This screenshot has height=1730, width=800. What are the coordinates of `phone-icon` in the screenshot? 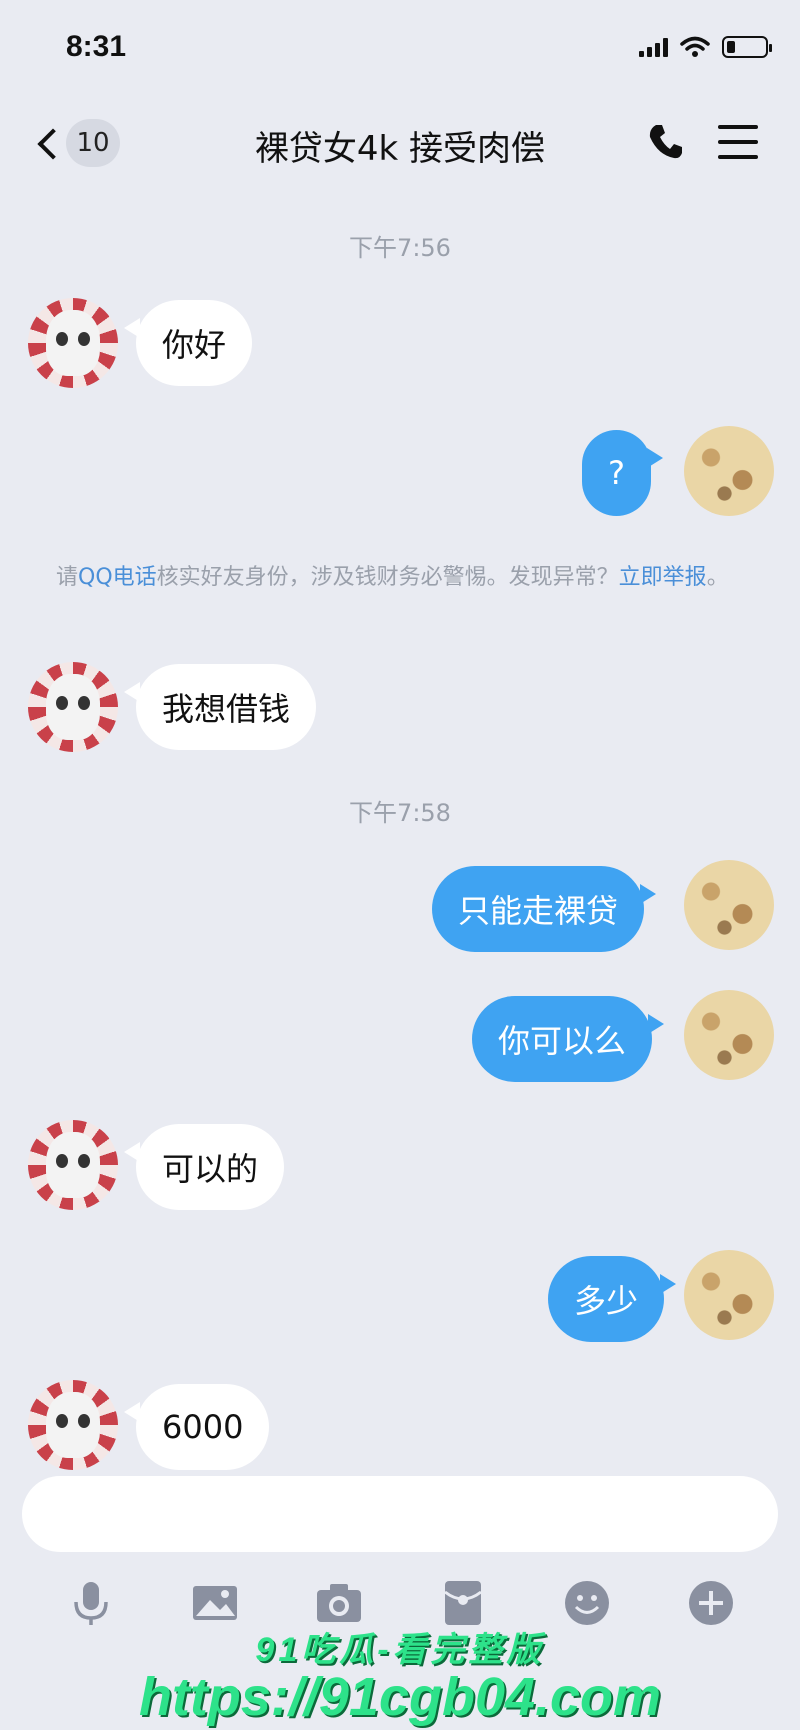 It's located at (666, 141).